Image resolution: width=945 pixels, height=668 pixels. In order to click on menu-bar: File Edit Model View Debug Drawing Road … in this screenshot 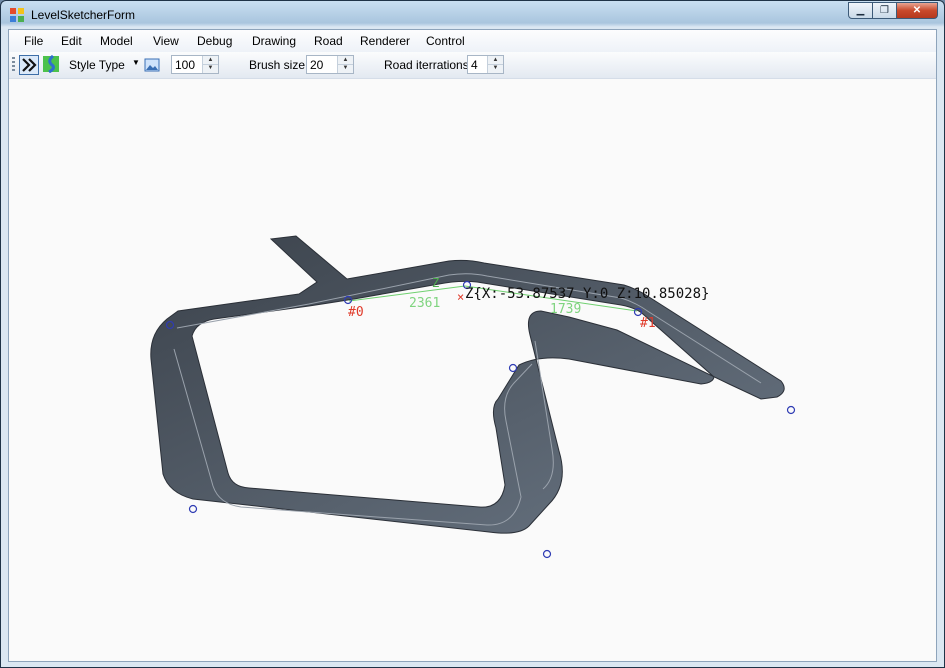, I will do `click(472, 41)`.